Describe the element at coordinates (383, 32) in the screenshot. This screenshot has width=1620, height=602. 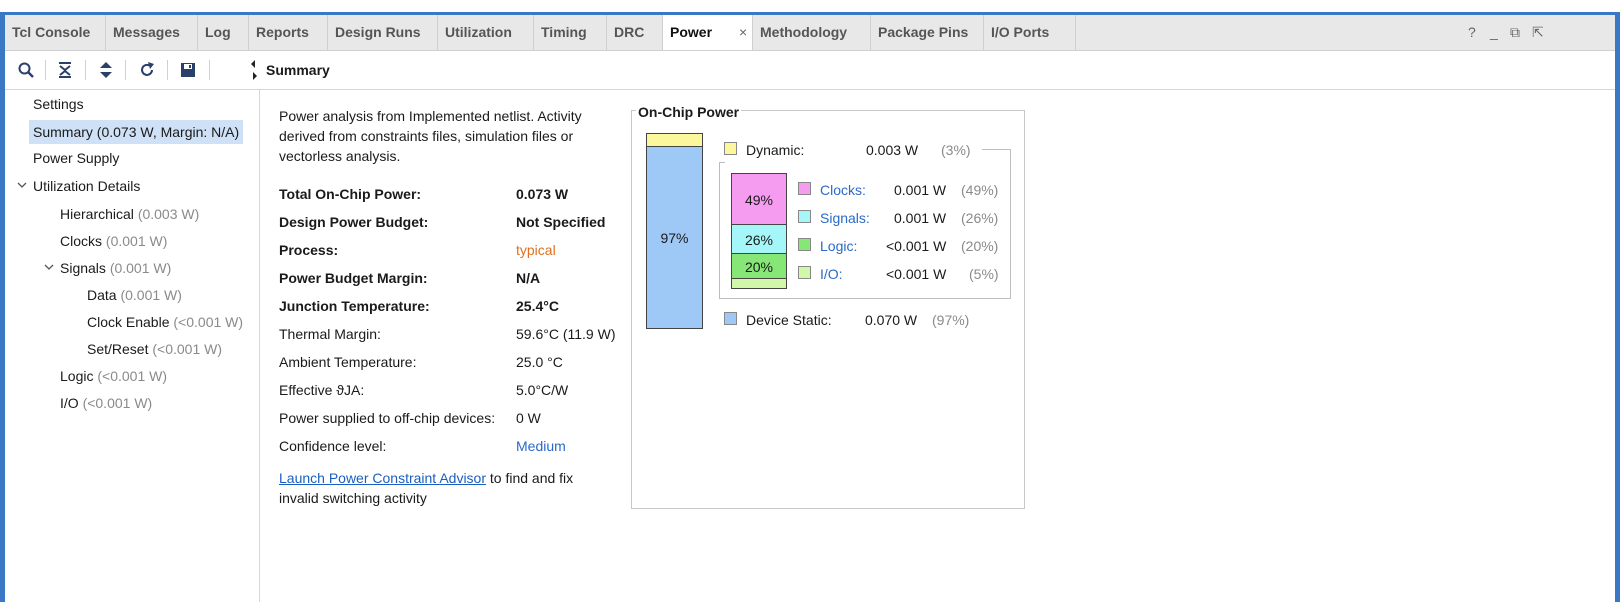
I see `tab-design-runs: Design Runs` at that location.